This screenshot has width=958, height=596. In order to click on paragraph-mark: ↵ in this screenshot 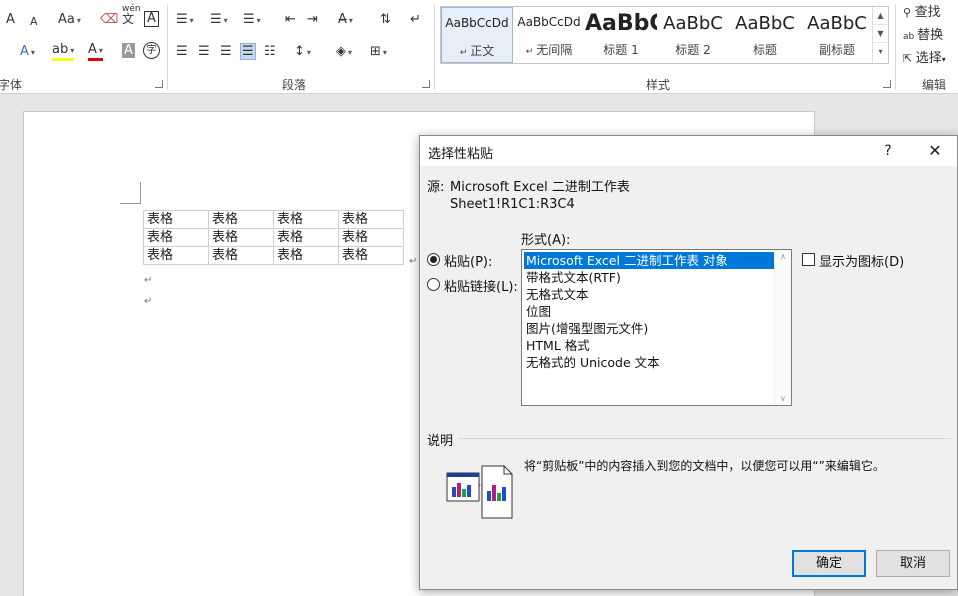, I will do `click(148, 280)`.